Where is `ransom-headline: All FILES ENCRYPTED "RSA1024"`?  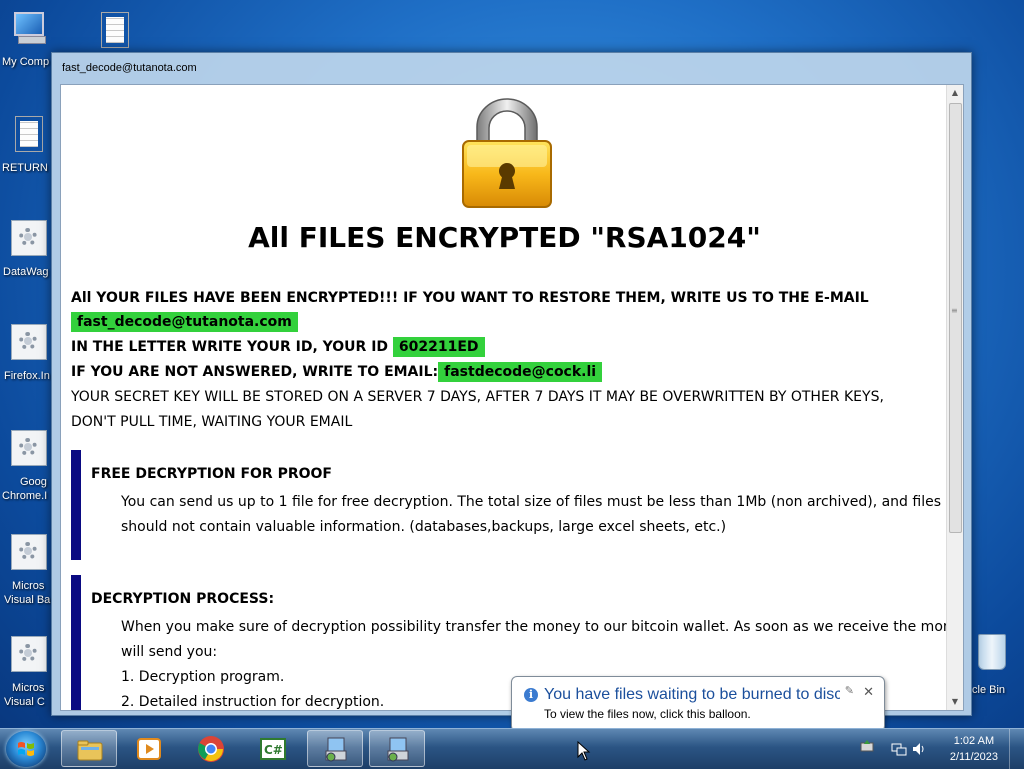 ransom-headline: All FILES ENCRYPTED "RSA1024" is located at coordinates (504, 237).